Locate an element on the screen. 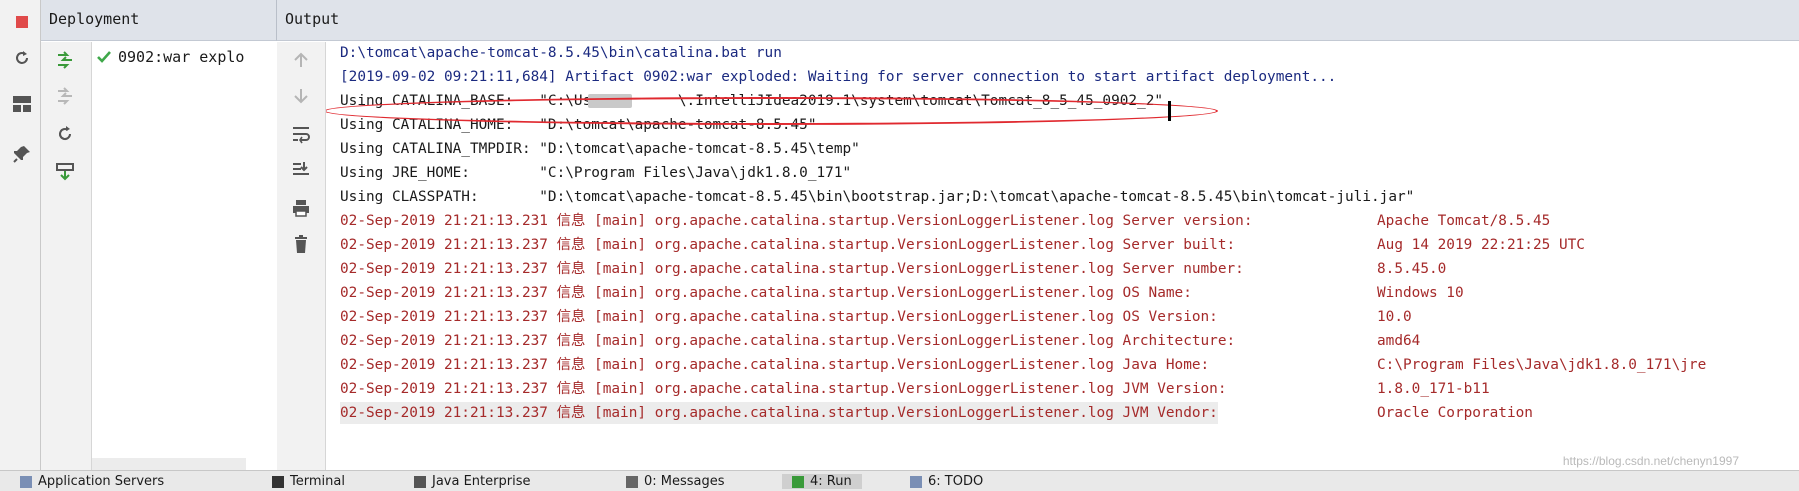 The width and height of the screenshot is (1799, 491). pin-icon is located at coordinates (21, 154).